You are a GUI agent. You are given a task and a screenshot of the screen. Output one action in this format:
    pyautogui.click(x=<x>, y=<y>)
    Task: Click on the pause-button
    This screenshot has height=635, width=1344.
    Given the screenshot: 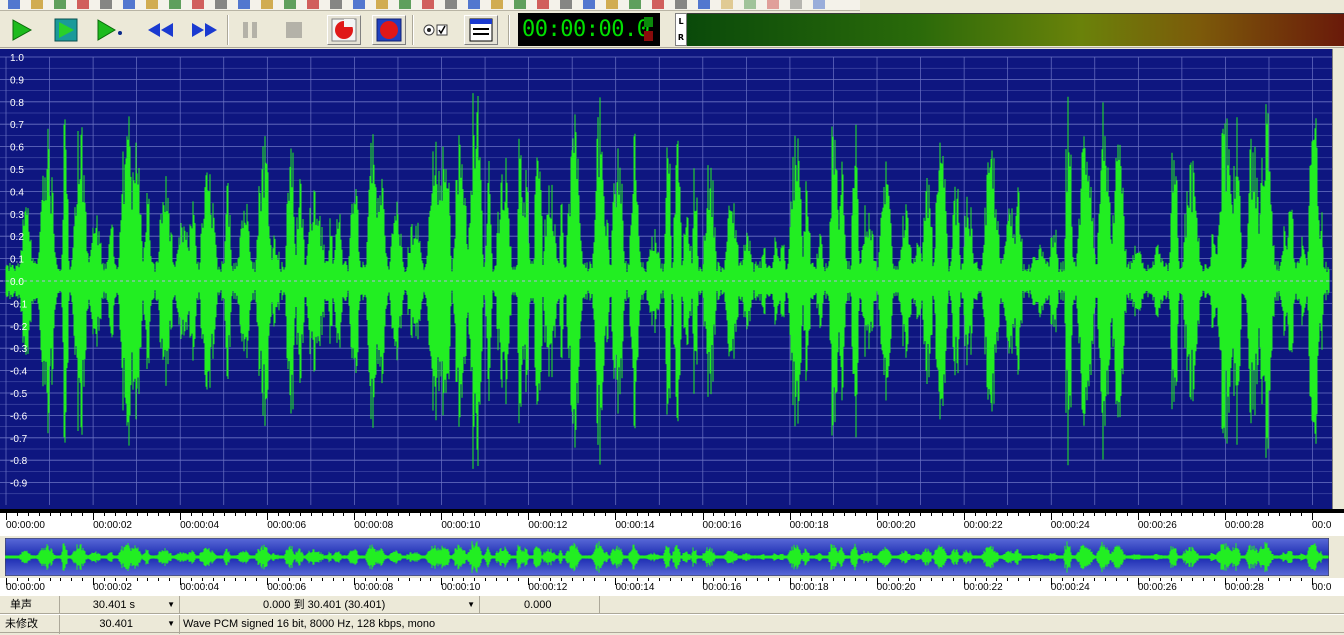 What is the action you would take?
    pyautogui.click(x=250, y=30)
    